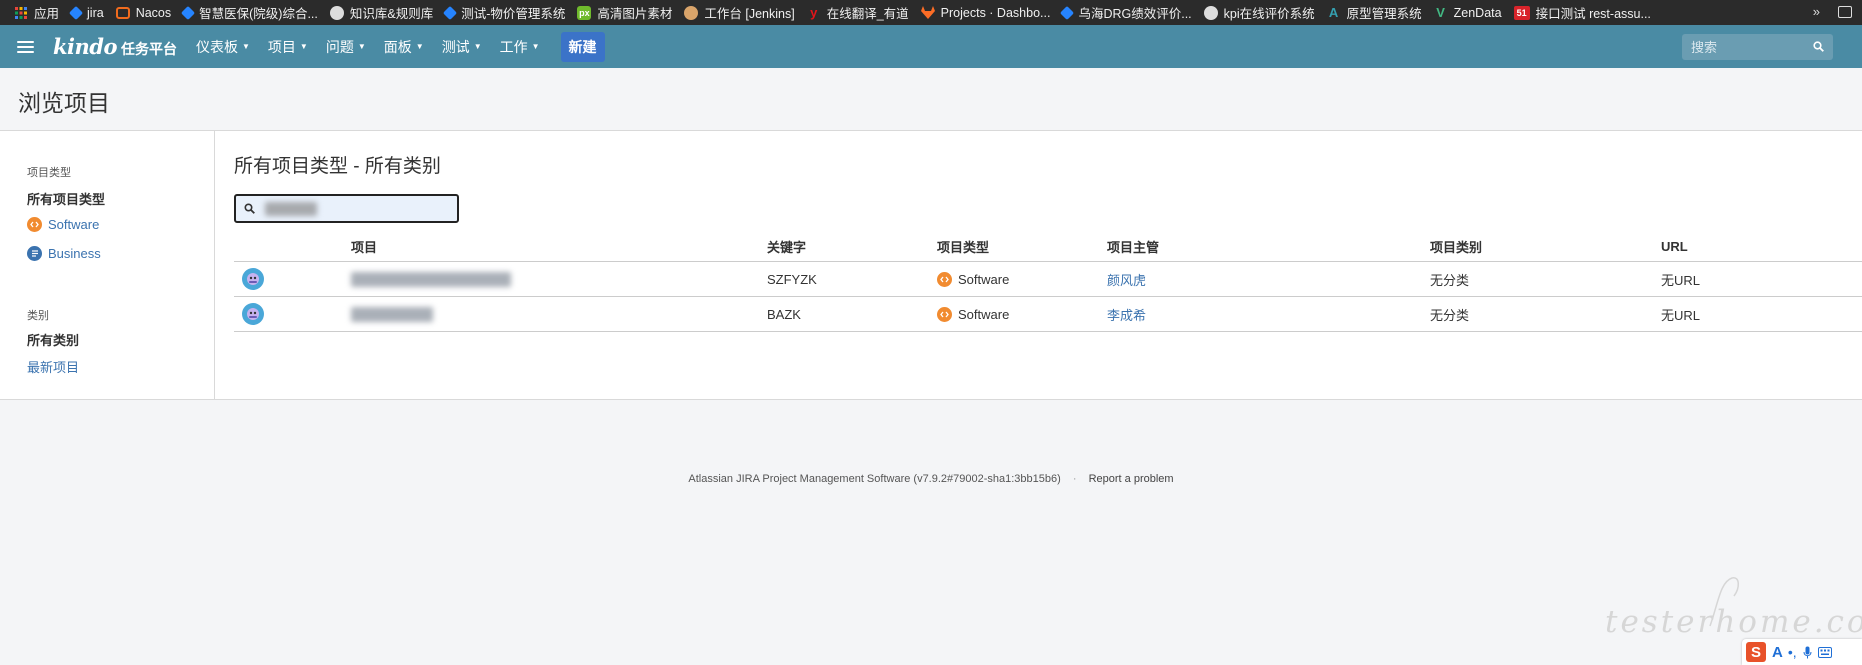 This screenshot has height=665, width=1862. What do you see at coordinates (66, 198) in the screenshot?
I see `filter-all-project-types: 所有项目类型` at bounding box center [66, 198].